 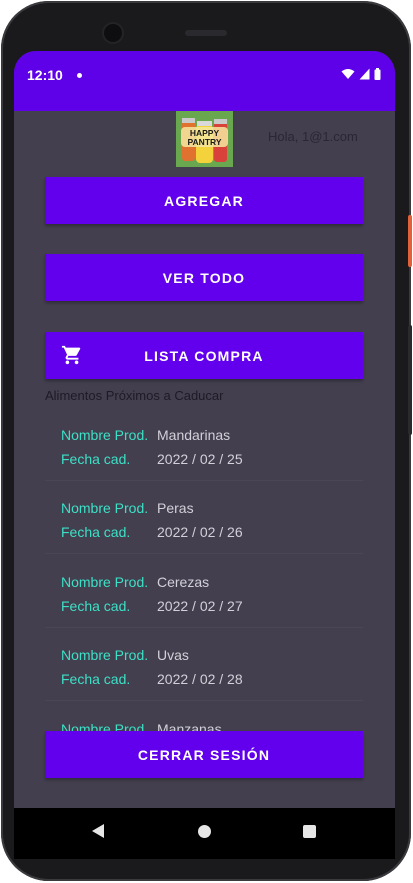 What do you see at coordinates (175, 508) in the screenshot?
I see `item-name: Peras` at bounding box center [175, 508].